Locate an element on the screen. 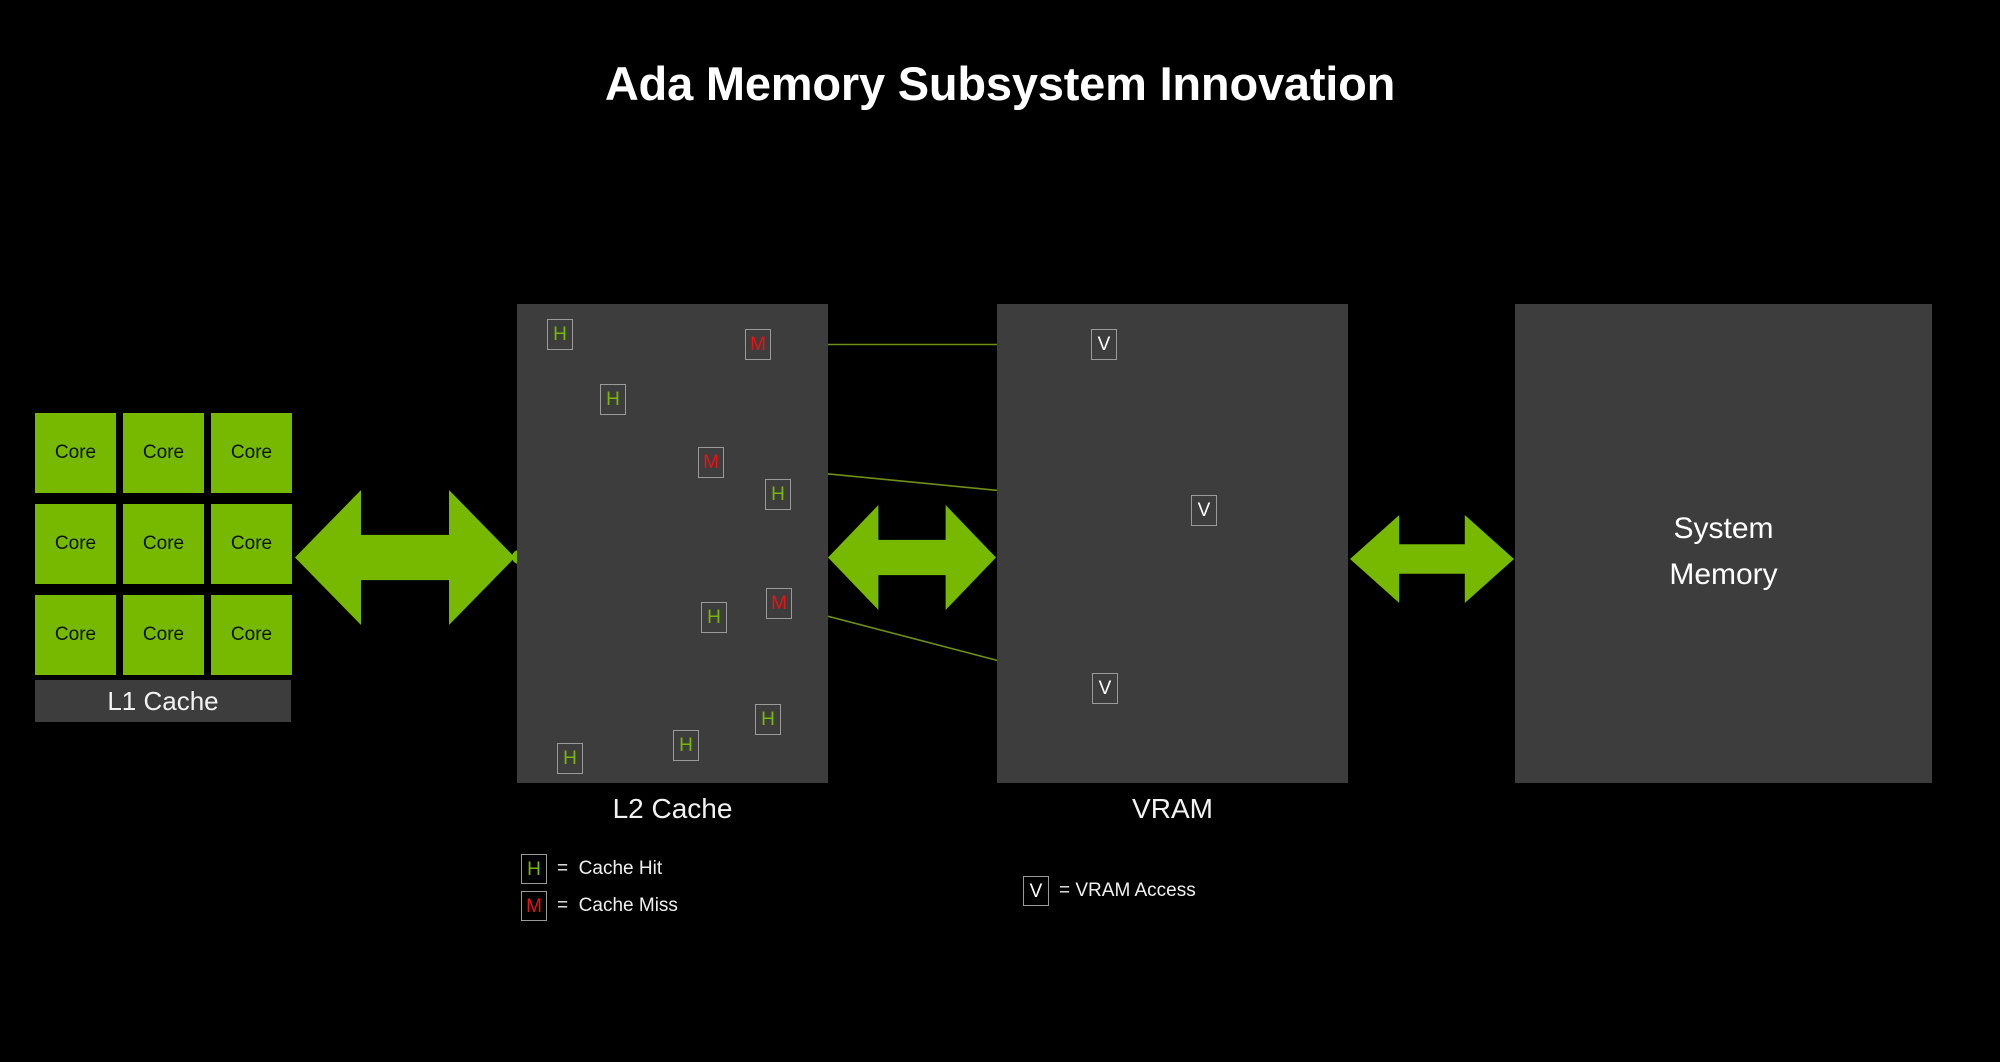  core-block-6: Core is located at coordinates (75, 635).